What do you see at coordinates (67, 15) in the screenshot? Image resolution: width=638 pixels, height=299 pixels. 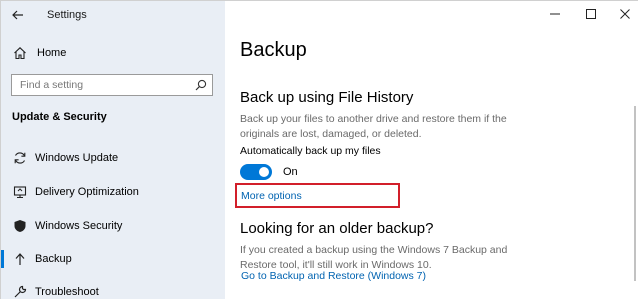 I see `app-title: Settings` at bounding box center [67, 15].